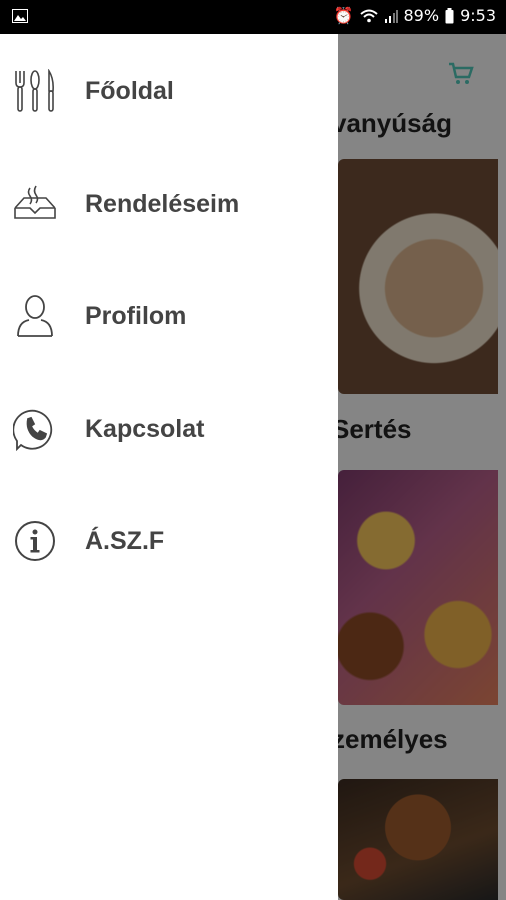 Image resolution: width=506 pixels, height=900 pixels. I want to click on menu-item-profile: Profilom, so click(169, 316).